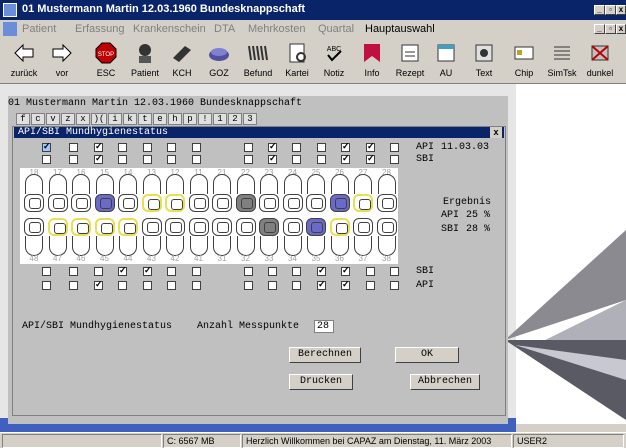  I want to click on toolbar-button-esc: STOP ESC, so click(106, 61).